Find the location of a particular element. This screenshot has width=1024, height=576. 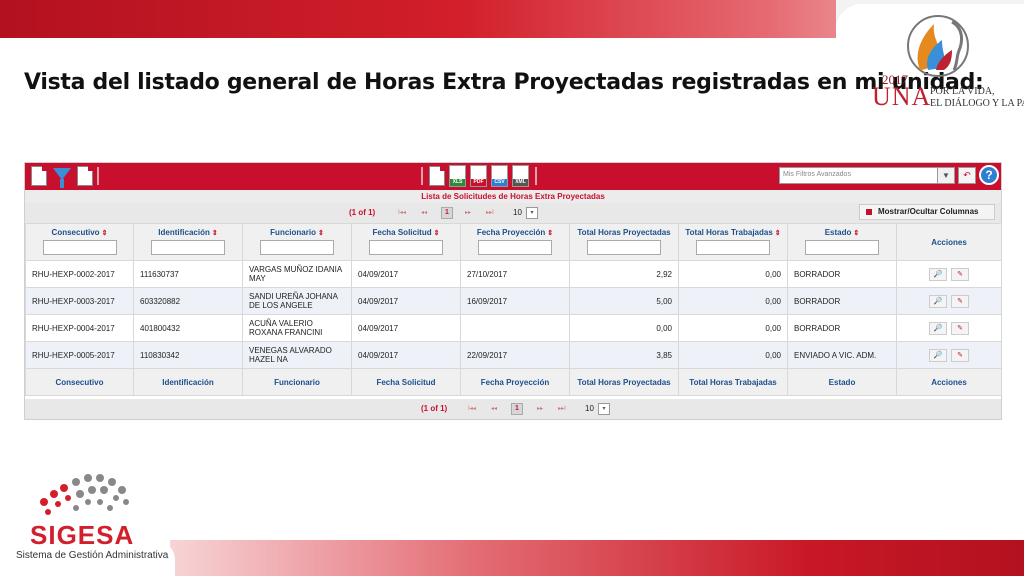

column-header-label: Estado is located at coordinates (838, 232).